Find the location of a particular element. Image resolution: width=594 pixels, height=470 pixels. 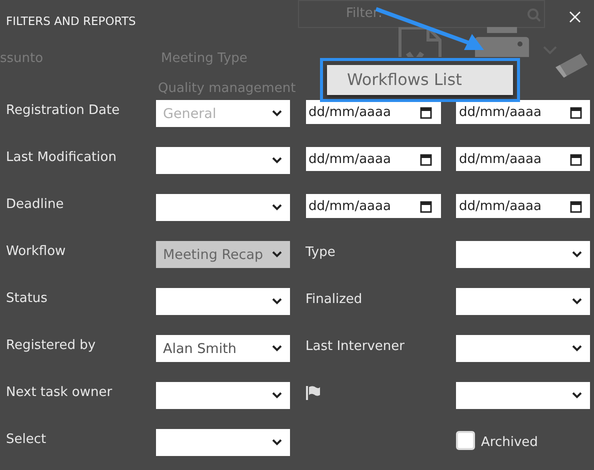

field-label: Workflow is located at coordinates (36, 252).